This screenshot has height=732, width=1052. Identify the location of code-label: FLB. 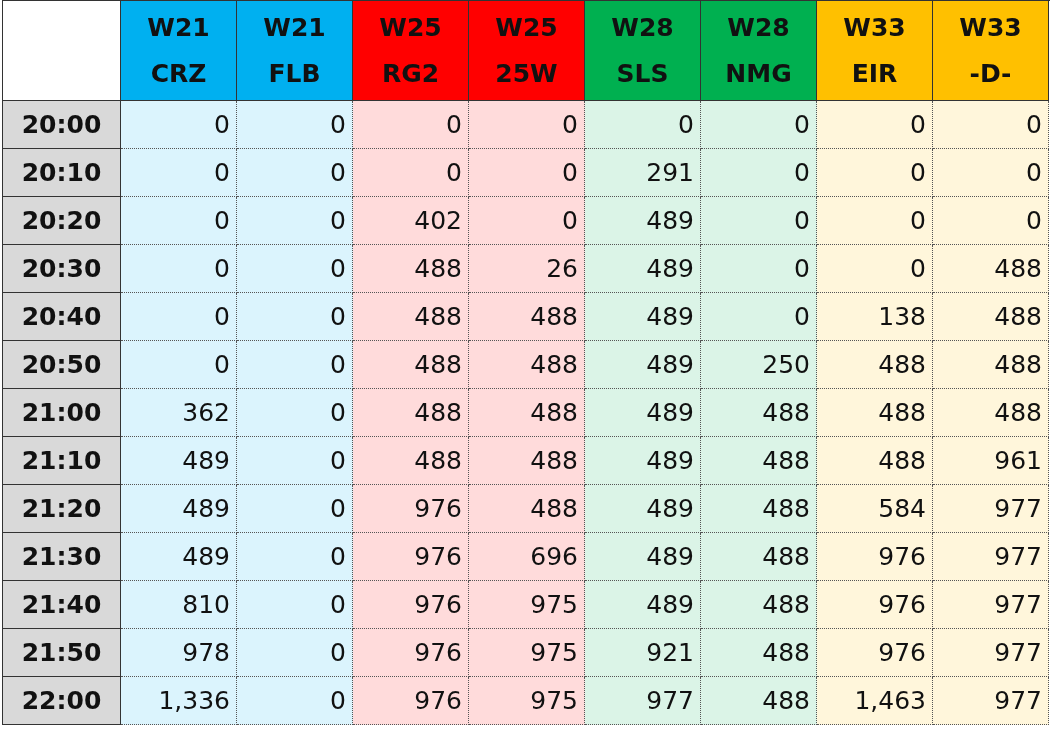
(294, 73).